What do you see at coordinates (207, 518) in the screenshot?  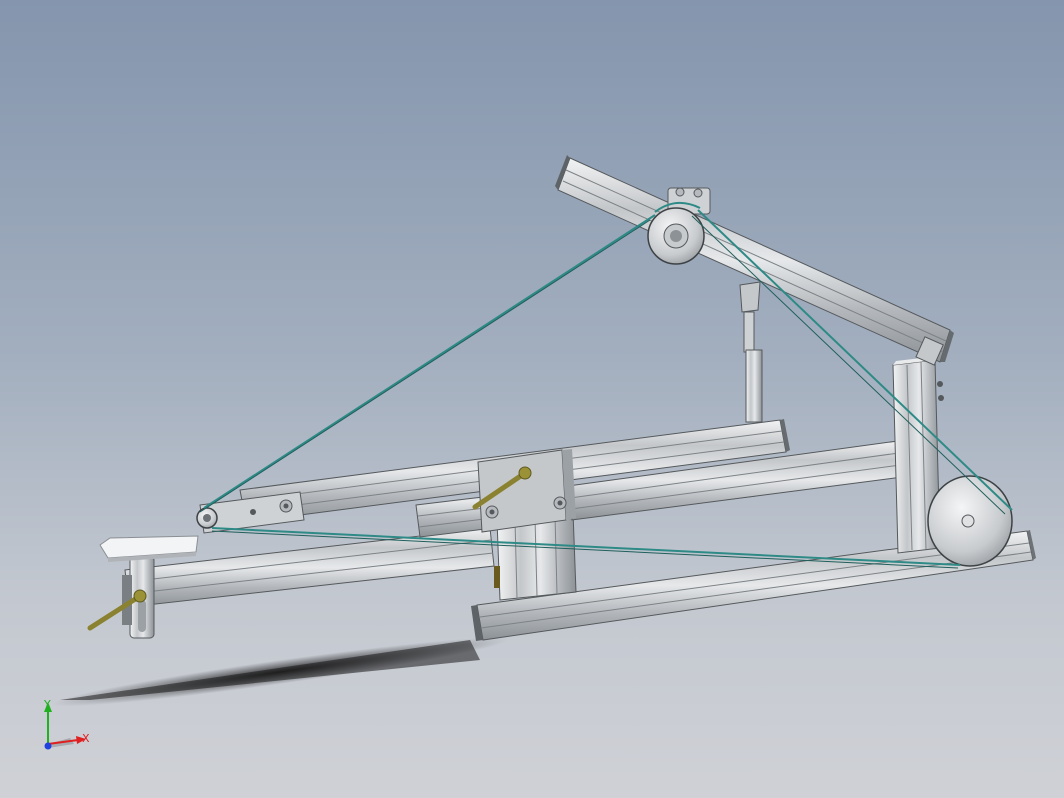 I see `front-pulley` at bounding box center [207, 518].